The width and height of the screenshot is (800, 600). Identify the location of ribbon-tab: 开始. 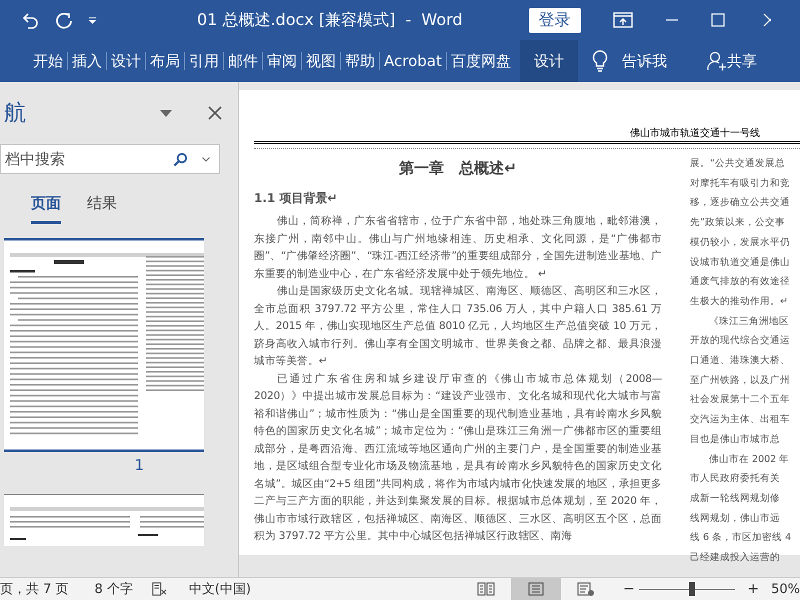
(48, 61).